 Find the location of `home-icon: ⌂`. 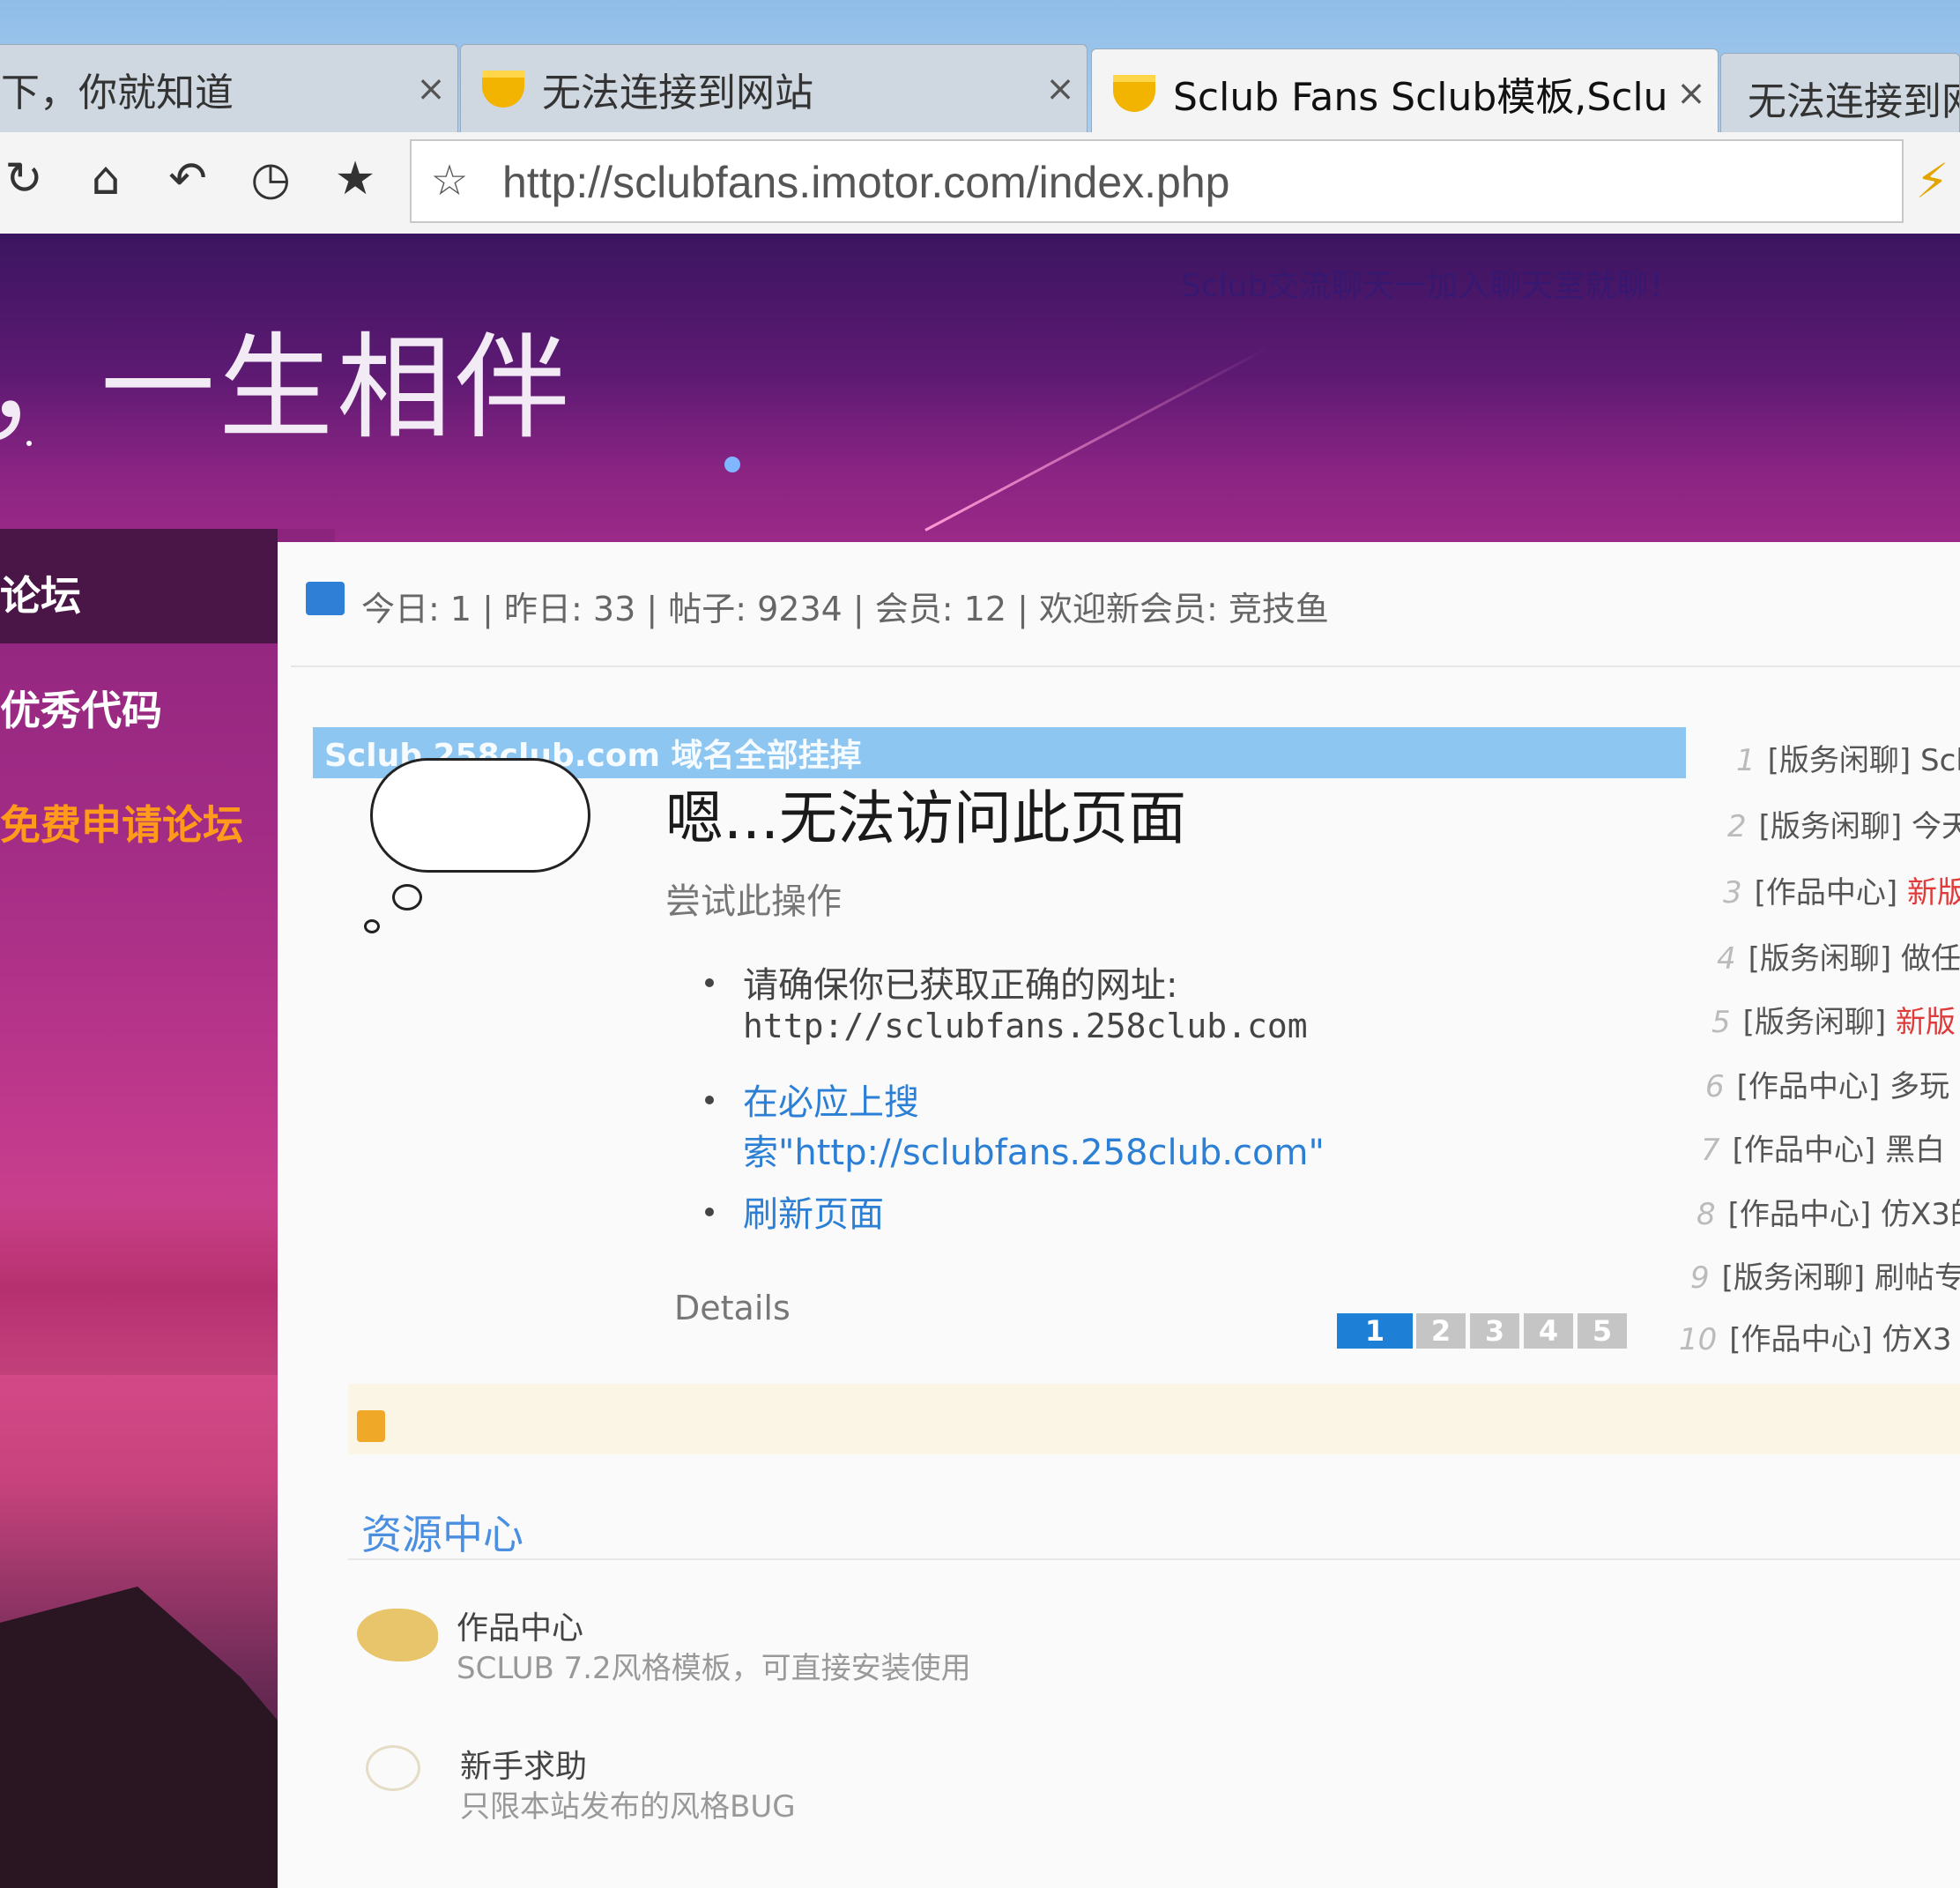

home-icon: ⌂ is located at coordinates (106, 179).